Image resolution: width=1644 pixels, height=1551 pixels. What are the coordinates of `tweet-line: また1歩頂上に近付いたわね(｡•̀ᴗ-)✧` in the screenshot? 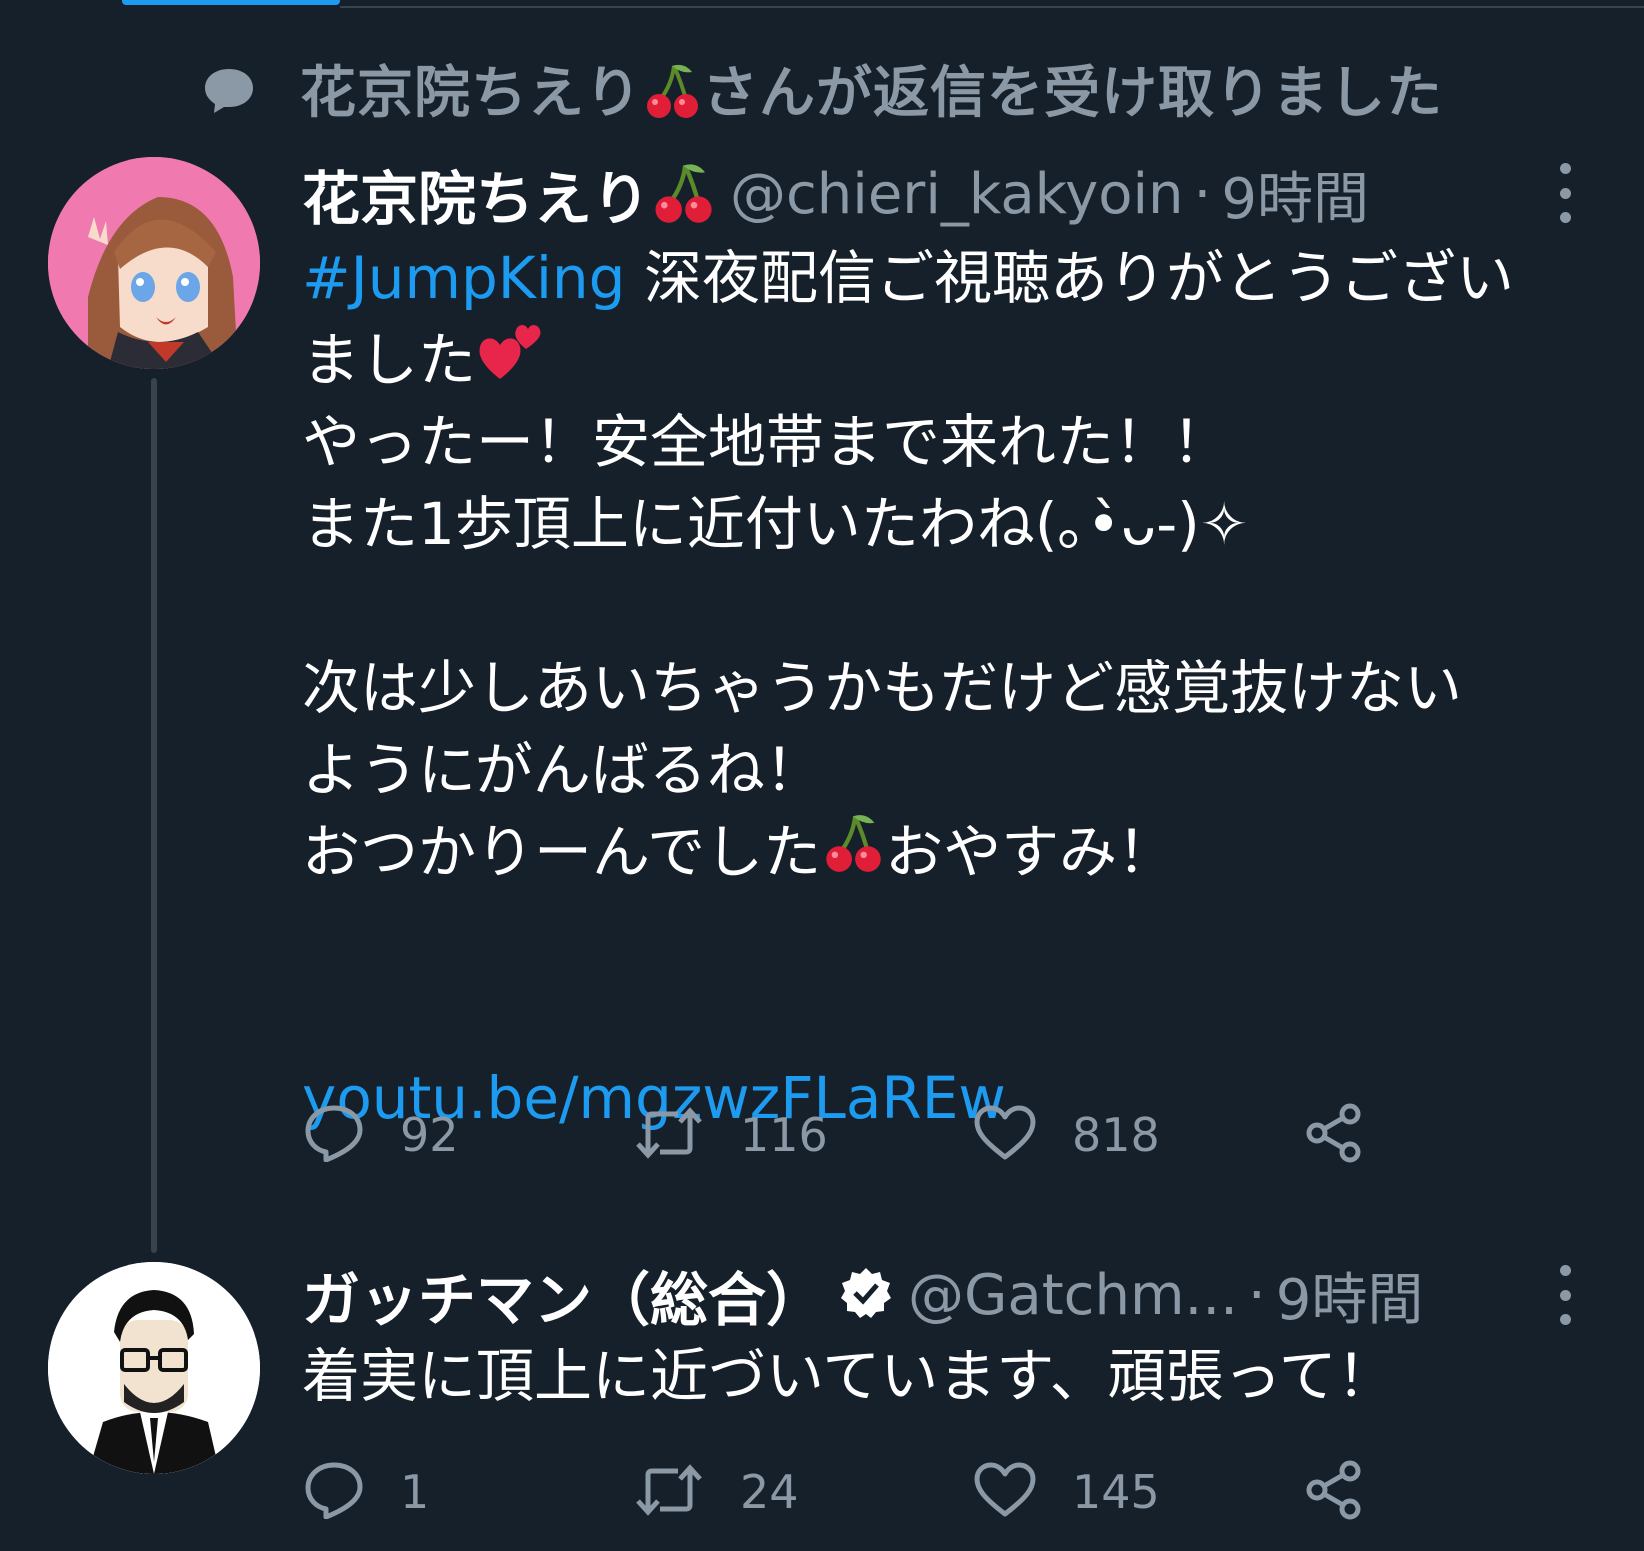 It's located at (775, 524).